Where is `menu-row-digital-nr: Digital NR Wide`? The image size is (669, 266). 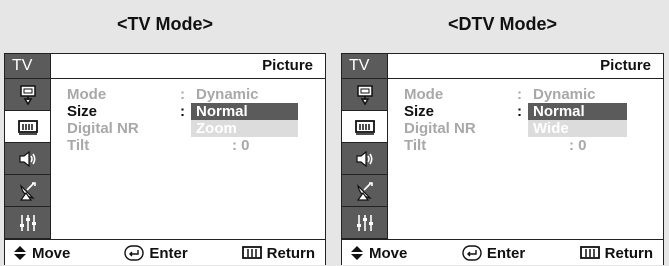 menu-row-digital-nr: Digital NR Wide is located at coordinates (533, 128).